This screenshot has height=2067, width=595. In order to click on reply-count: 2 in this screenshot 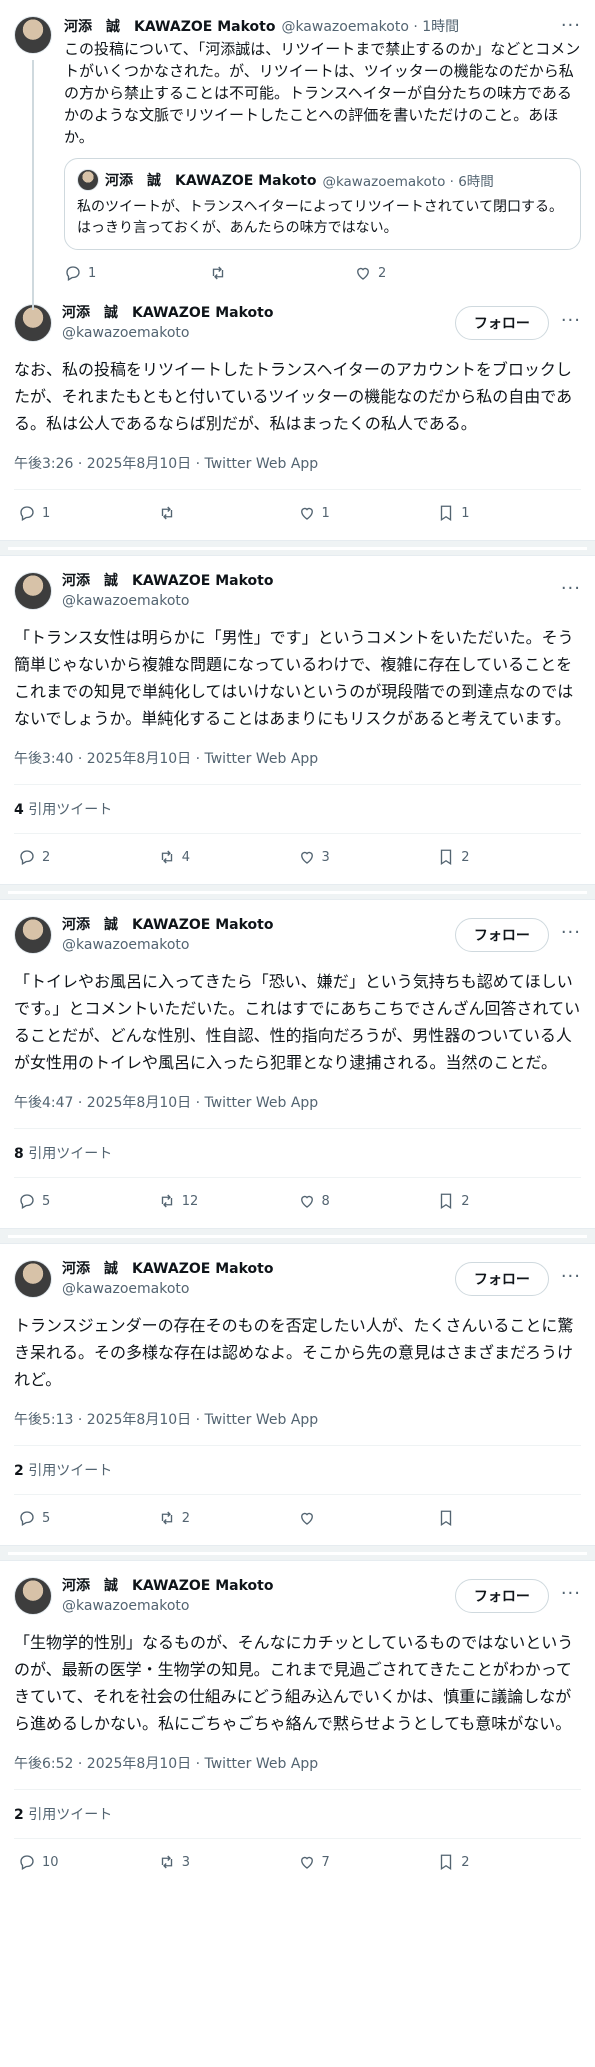, I will do `click(46, 857)`.